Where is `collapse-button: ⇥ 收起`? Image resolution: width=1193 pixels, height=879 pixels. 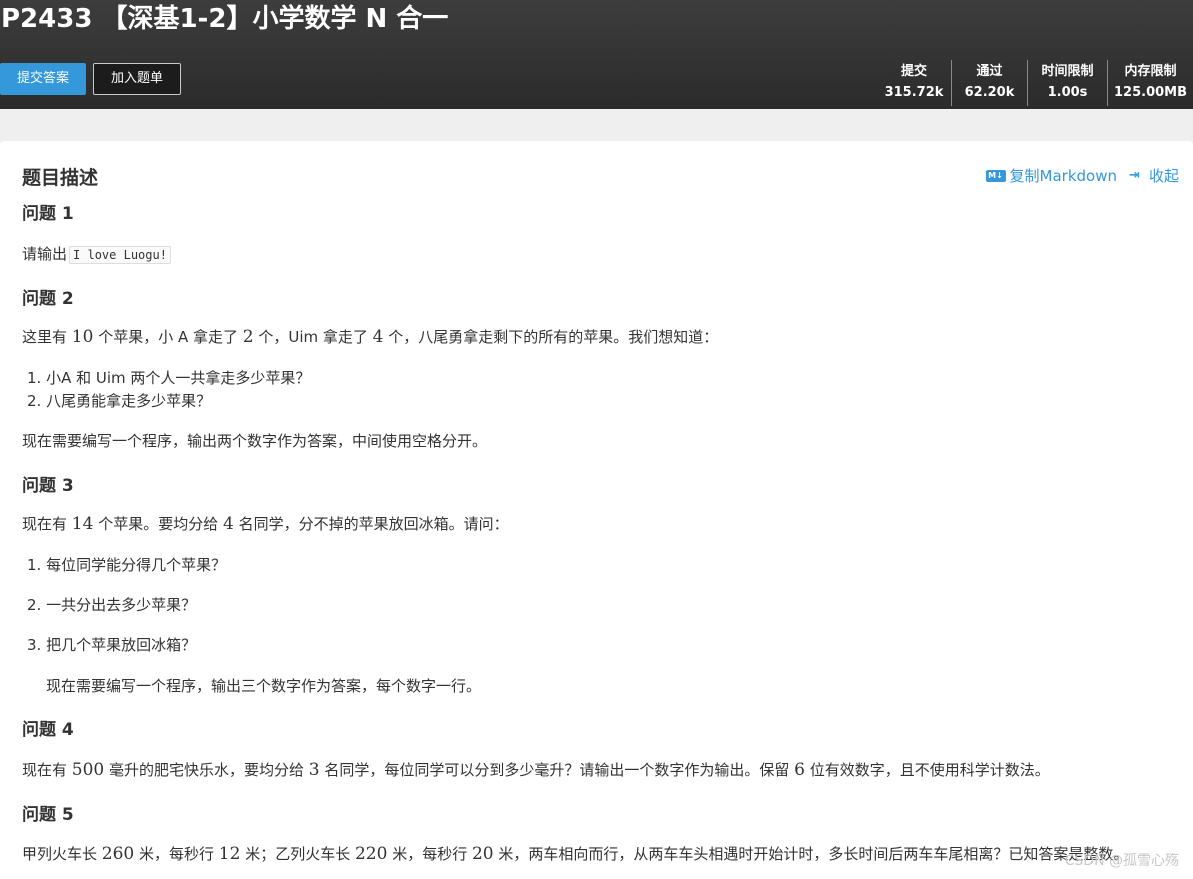
collapse-button: ⇥ 收起 is located at coordinates (1148, 175).